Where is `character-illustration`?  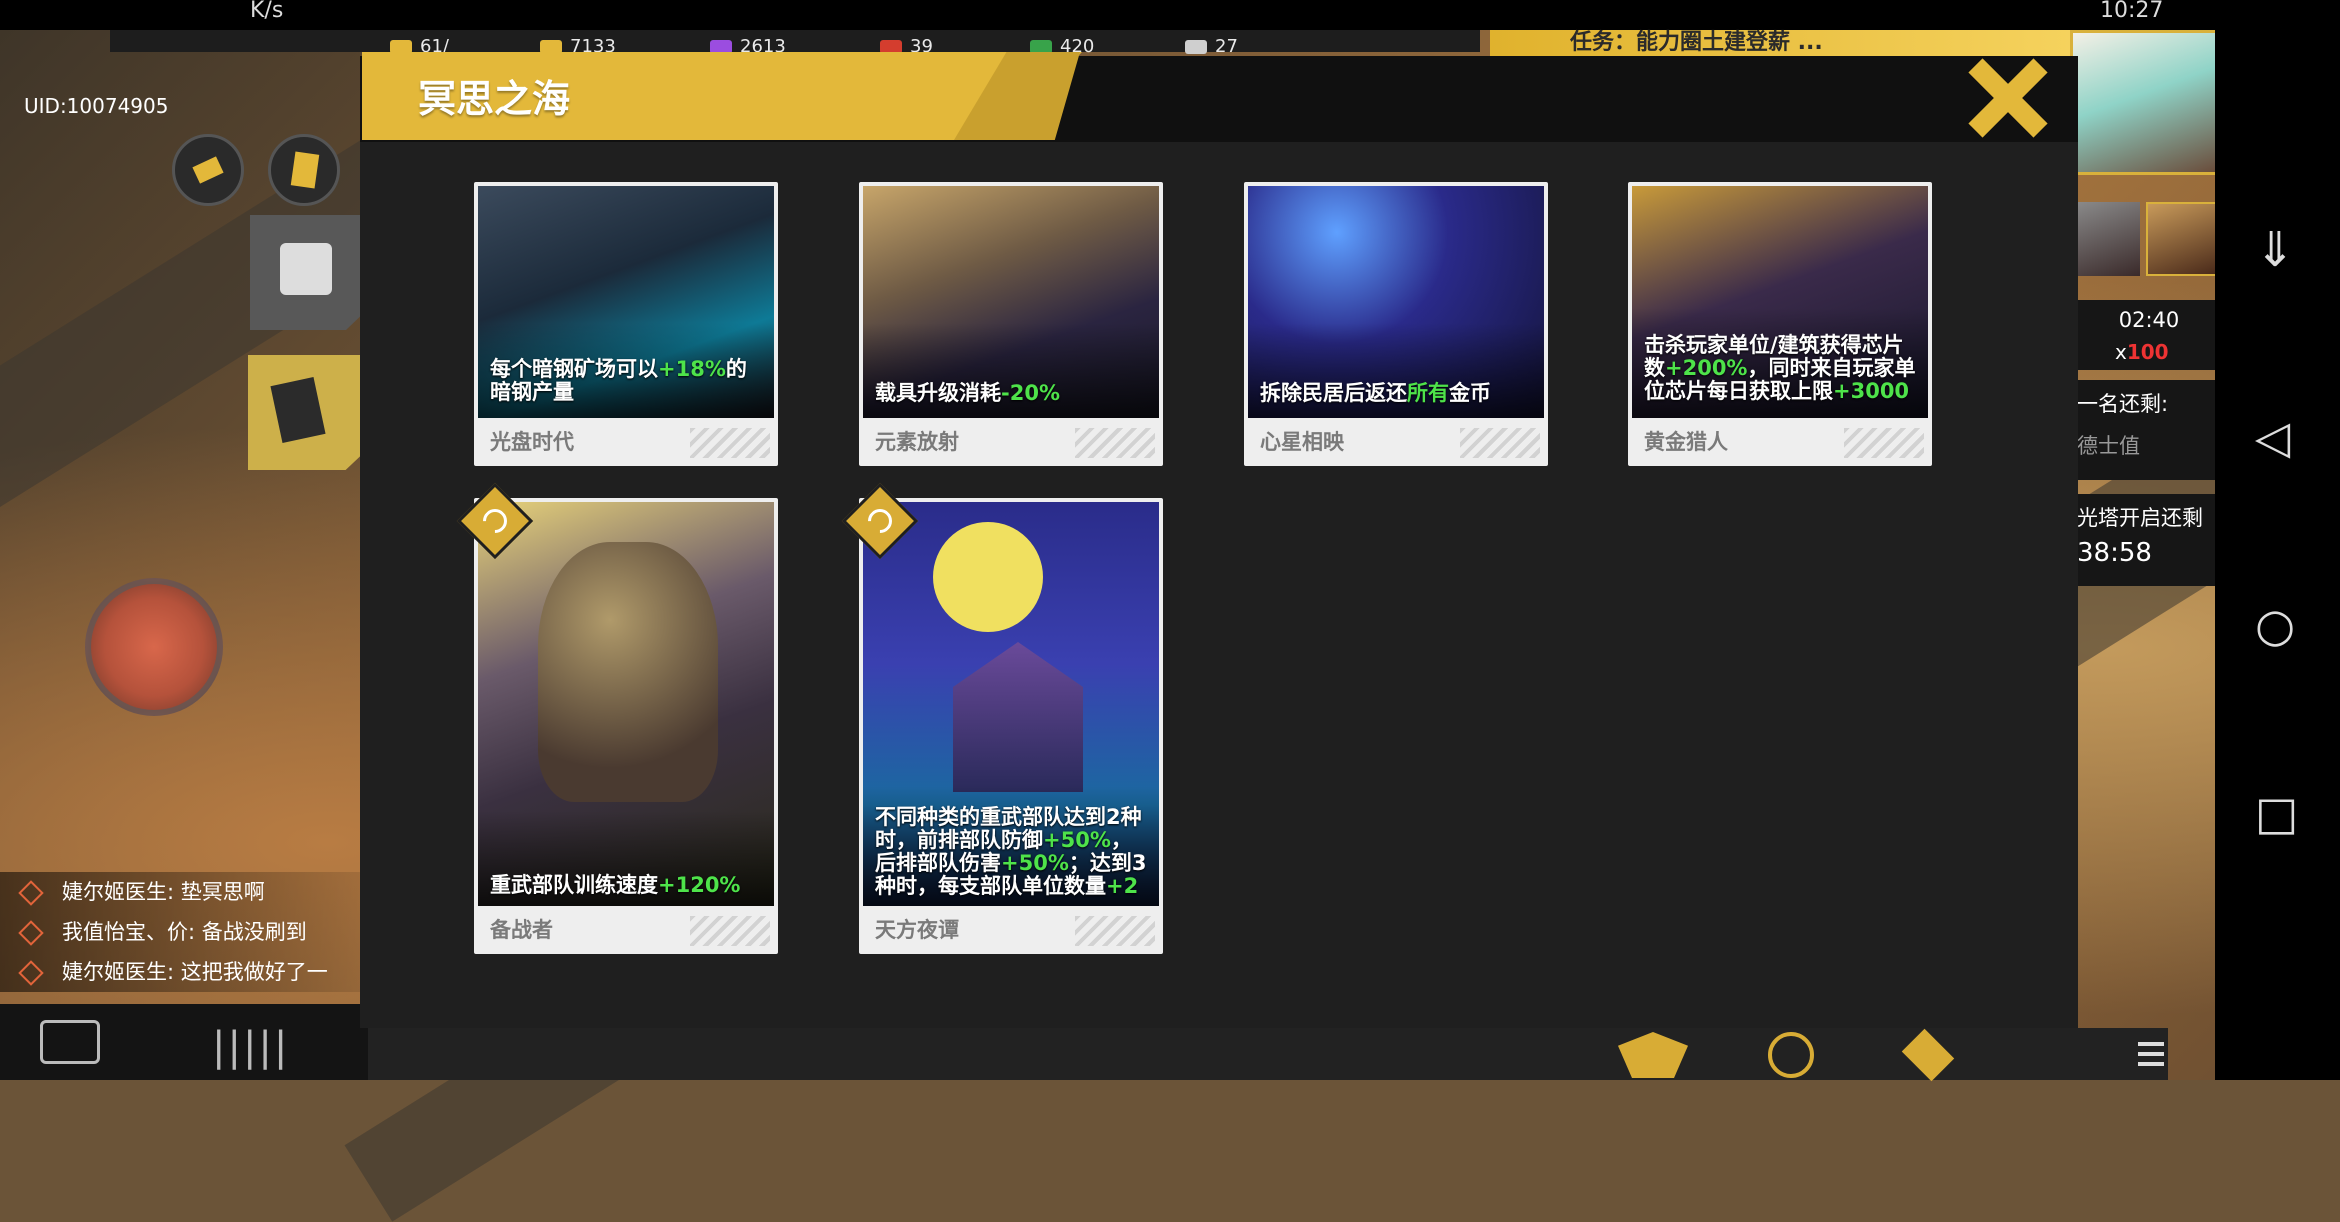
character-illustration is located at coordinates (628, 672).